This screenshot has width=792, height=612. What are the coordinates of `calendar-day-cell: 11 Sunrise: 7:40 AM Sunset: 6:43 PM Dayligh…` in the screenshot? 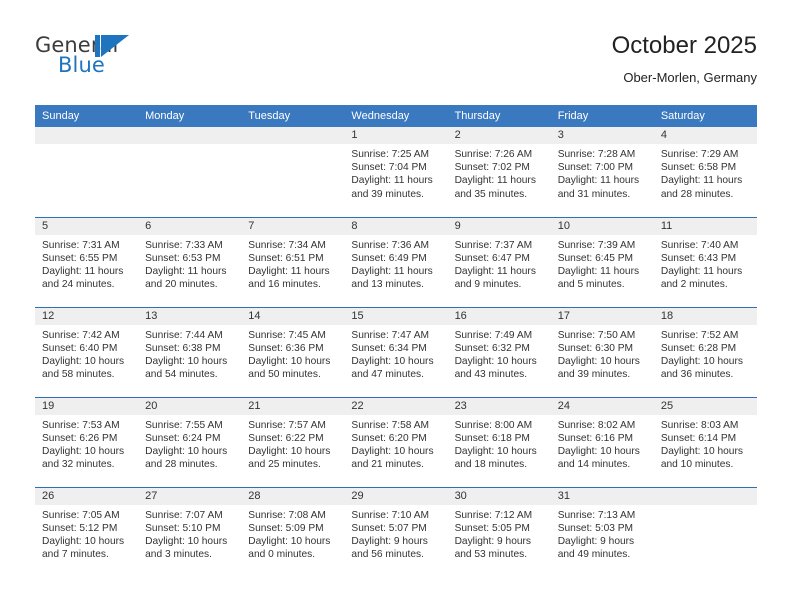 It's located at (705, 261).